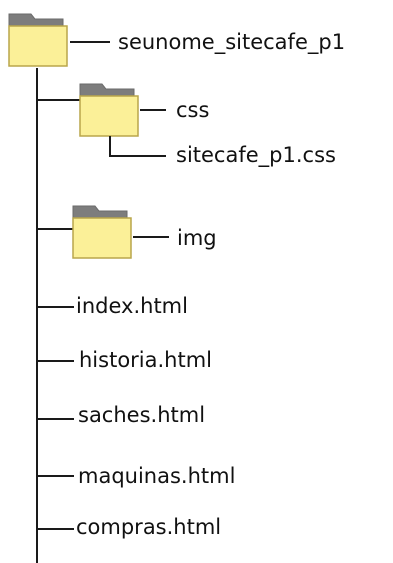  Describe the element at coordinates (256, 155) in the screenshot. I see `file-label-sitecafe-css: sitecafe_p1.css` at that location.